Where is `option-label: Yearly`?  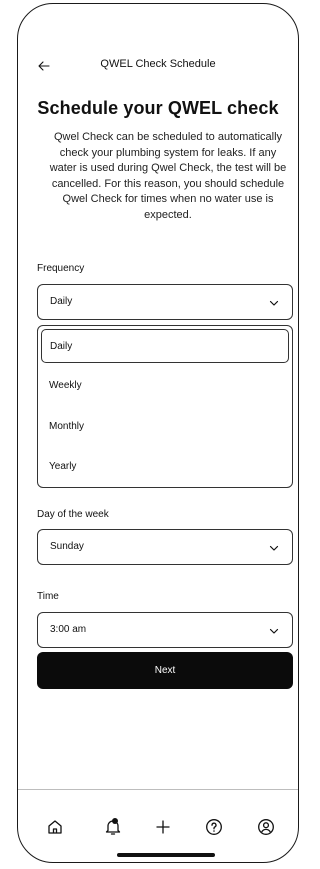
option-label: Yearly is located at coordinates (63, 466).